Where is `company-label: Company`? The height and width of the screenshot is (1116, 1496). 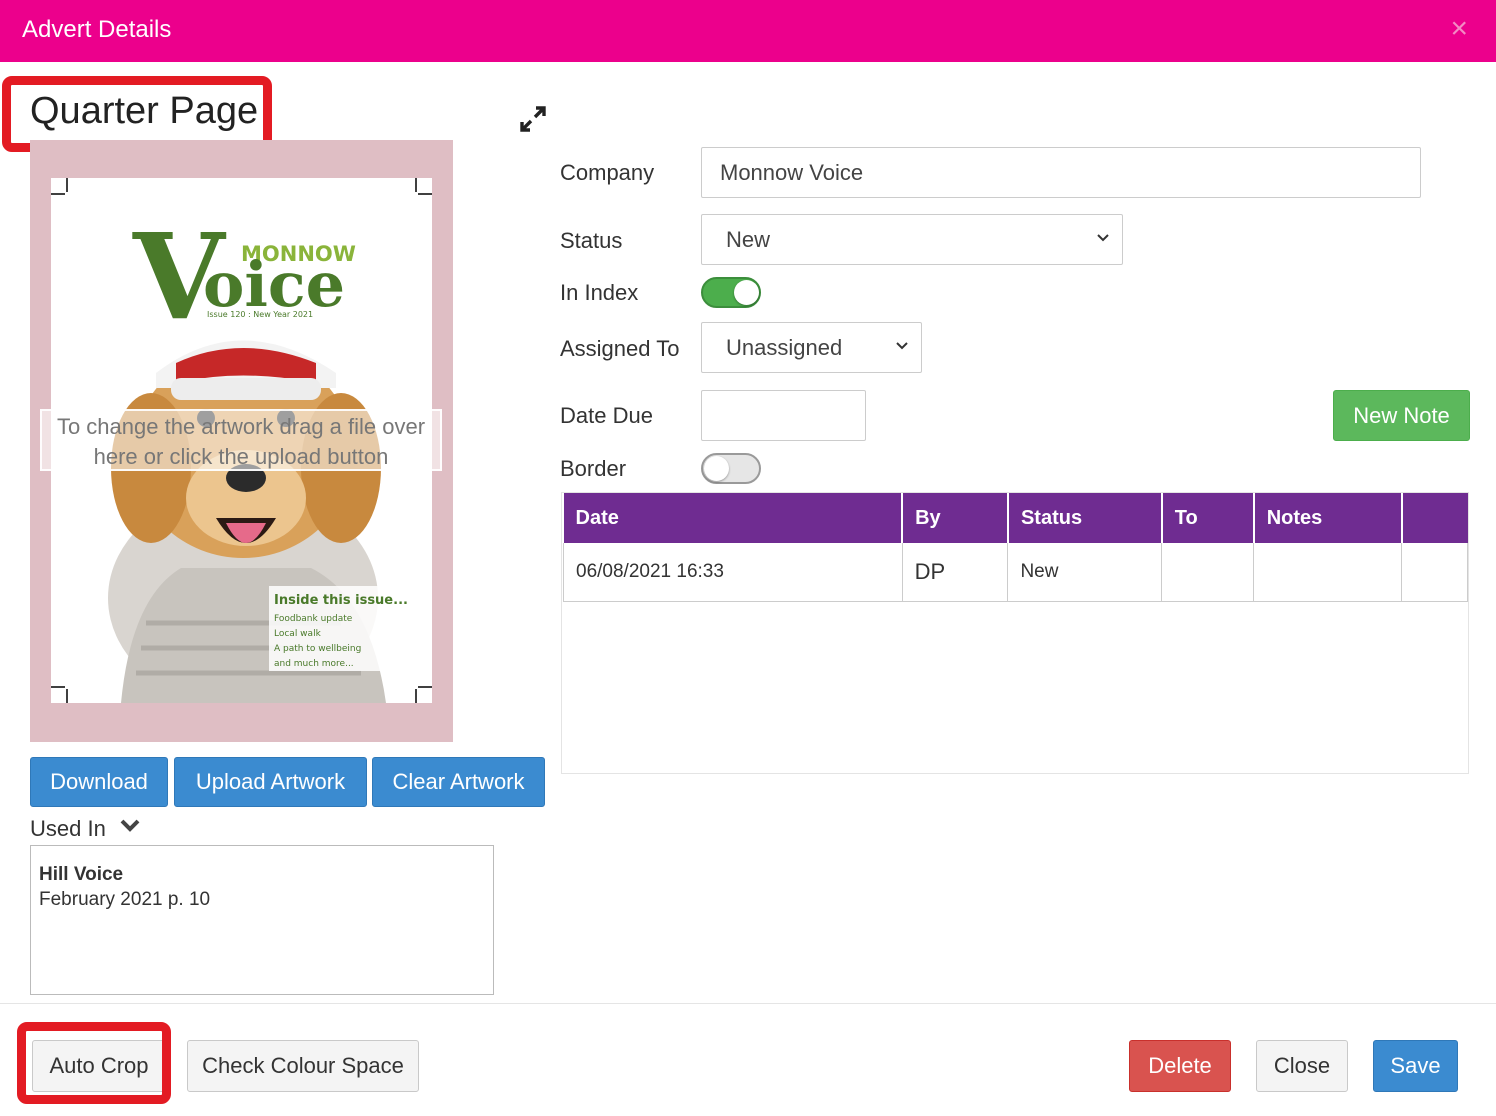 company-label: Company is located at coordinates (607, 172).